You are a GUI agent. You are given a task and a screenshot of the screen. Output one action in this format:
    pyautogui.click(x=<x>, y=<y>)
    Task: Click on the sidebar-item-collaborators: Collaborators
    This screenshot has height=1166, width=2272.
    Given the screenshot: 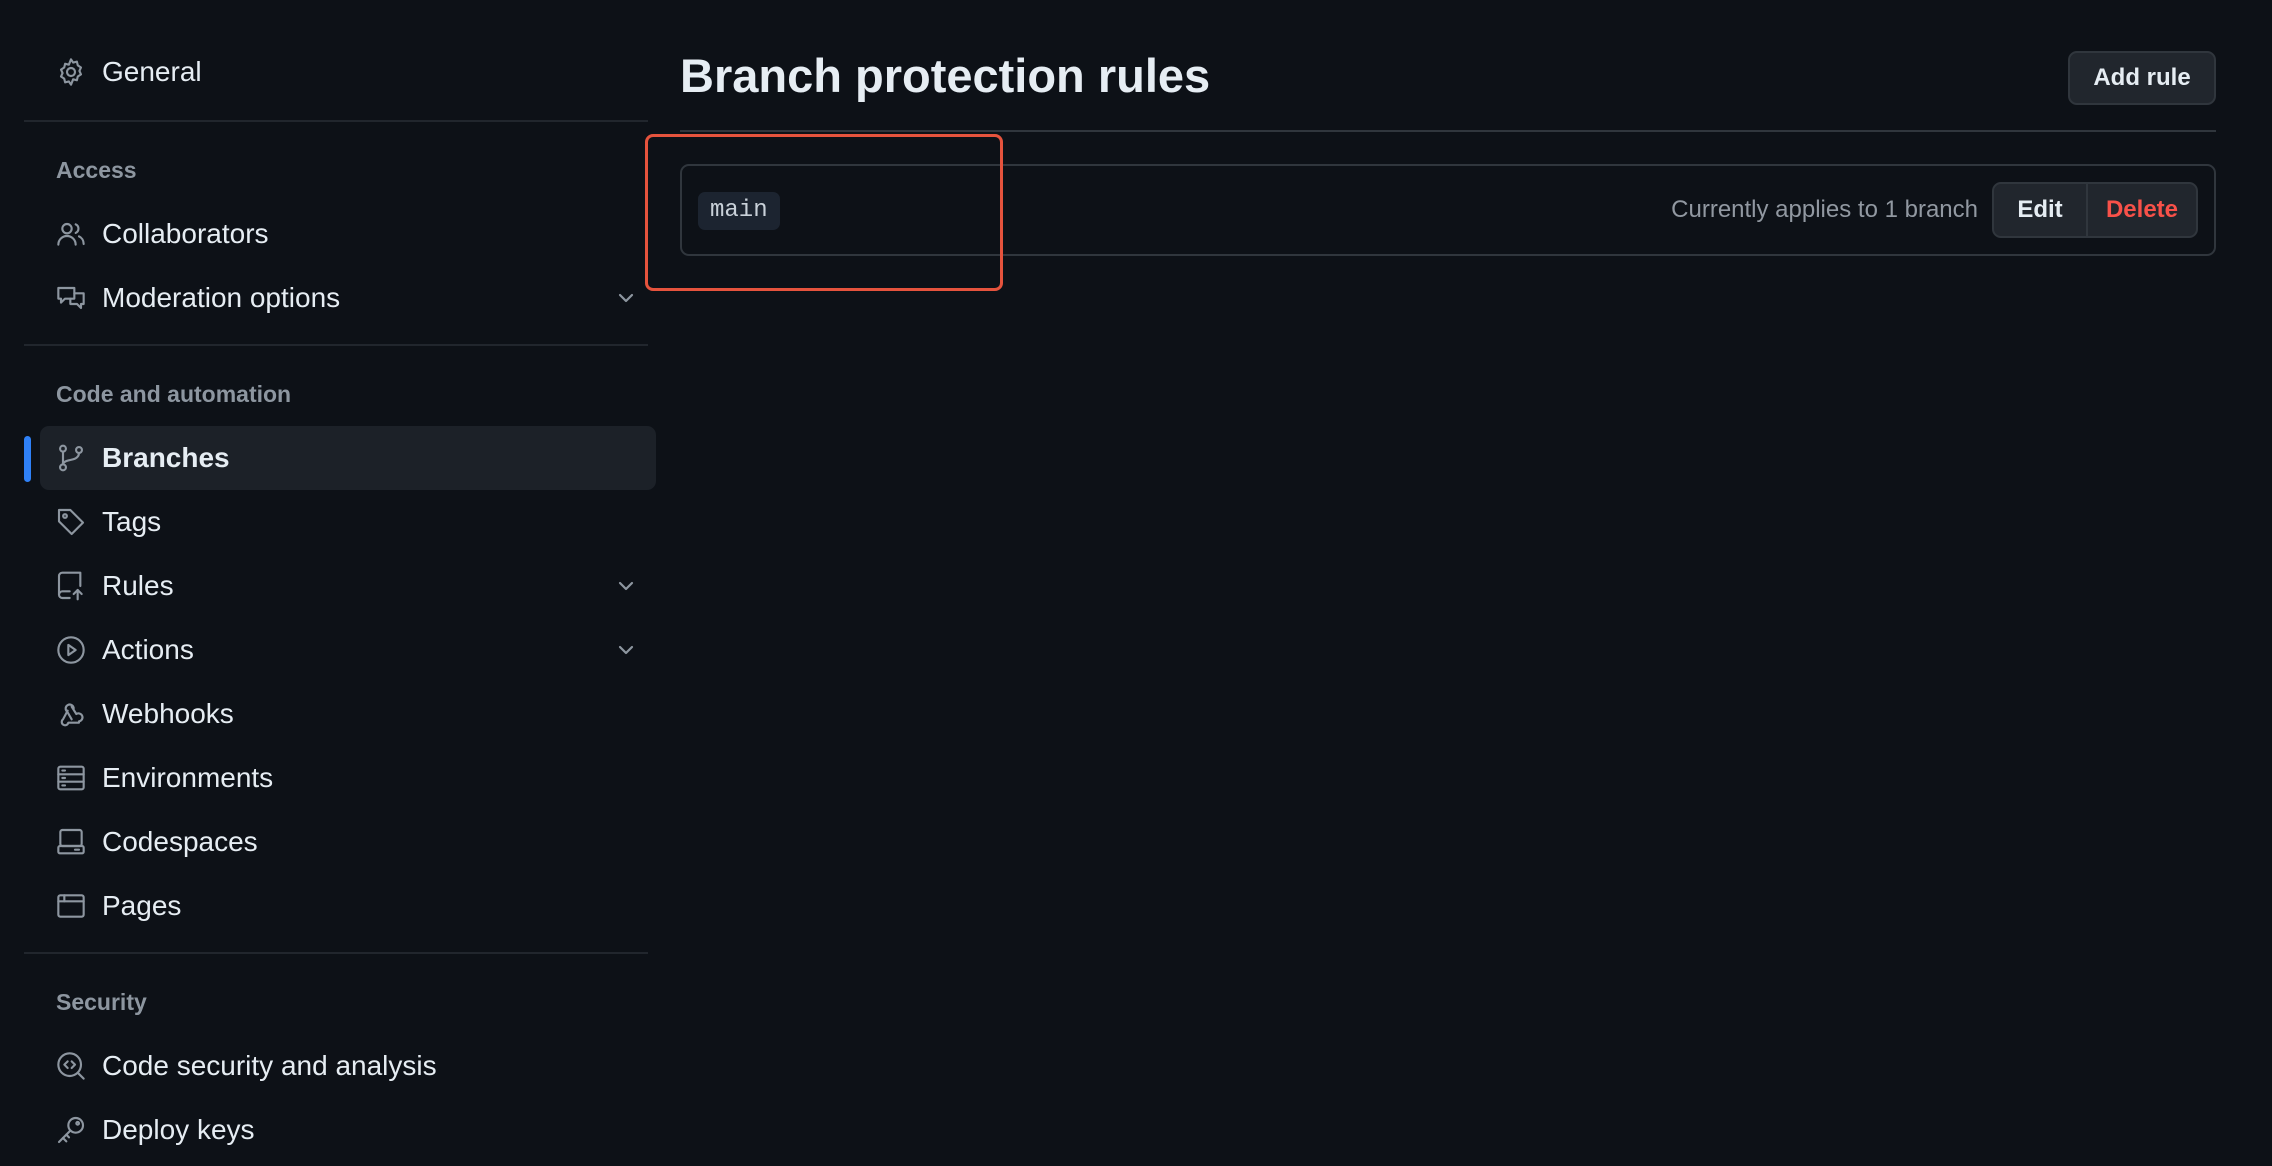 What is the action you would take?
    pyautogui.click(x=348, y=234)
    